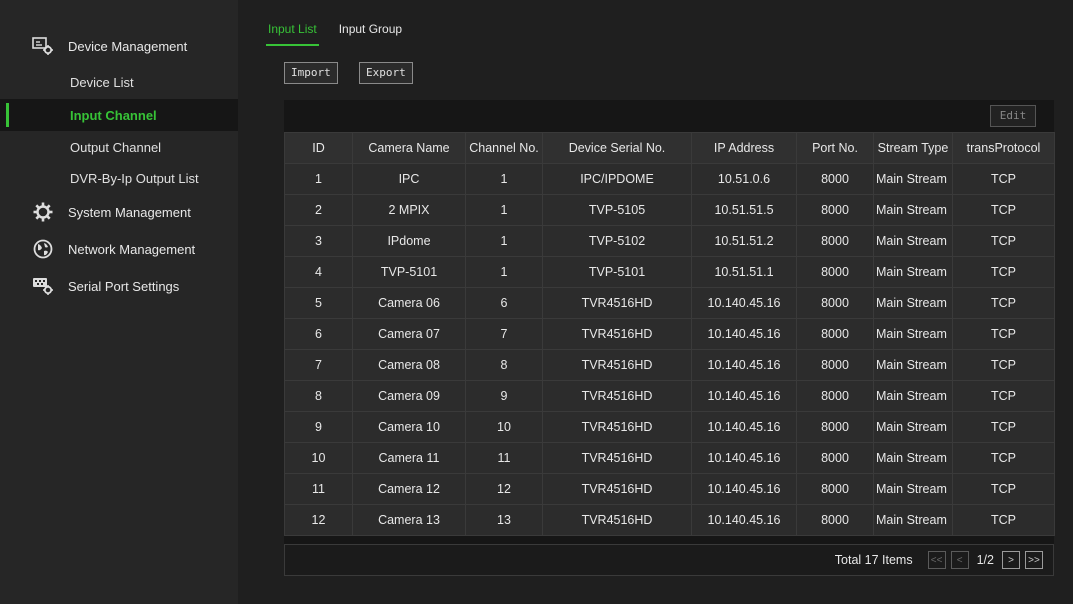 This screenshot has height=604, width=1073. I want to click on cell-id: 1, so click(318, 179).